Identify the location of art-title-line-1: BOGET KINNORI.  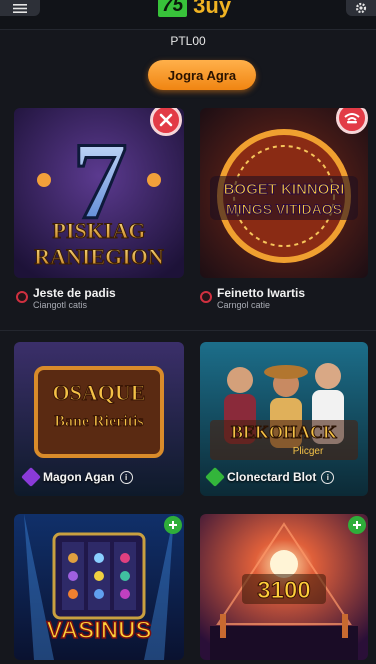
(284, 189).